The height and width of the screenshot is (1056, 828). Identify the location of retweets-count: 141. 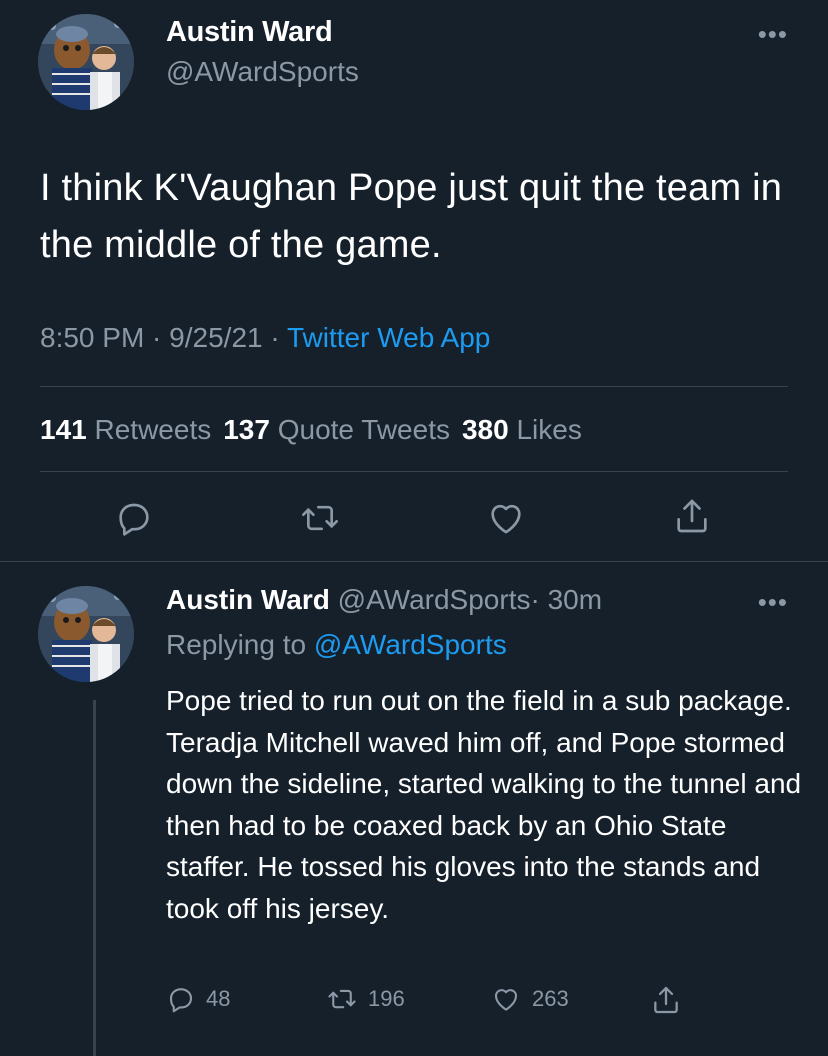
(63, 429).